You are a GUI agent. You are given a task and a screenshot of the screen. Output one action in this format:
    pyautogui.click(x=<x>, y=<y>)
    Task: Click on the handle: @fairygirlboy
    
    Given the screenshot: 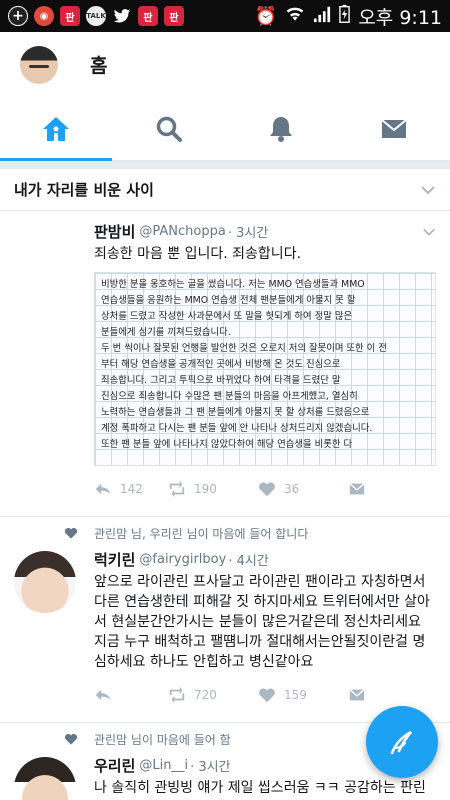 What is the action you would take?
    pyautogui.click(x=182, y=559)
    